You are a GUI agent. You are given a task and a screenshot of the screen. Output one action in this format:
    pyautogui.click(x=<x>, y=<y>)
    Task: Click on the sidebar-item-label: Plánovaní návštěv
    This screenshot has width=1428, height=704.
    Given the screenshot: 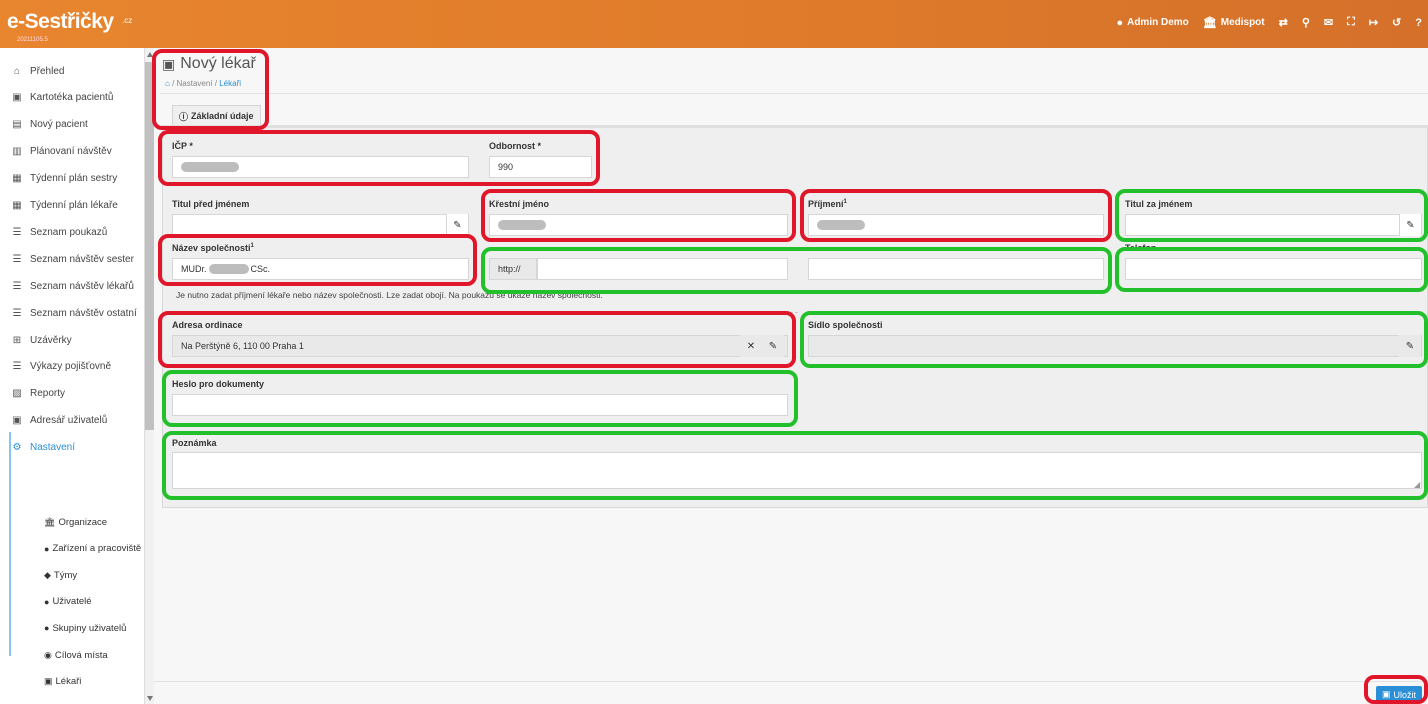 What is the action you would take?
    pyautogui.click(x=71, y=152)
    